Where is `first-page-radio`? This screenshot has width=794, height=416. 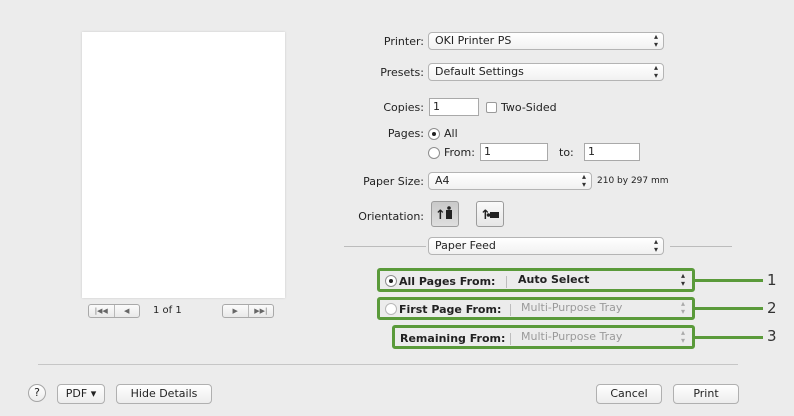
first-page-radio is located at coordinates (391, 309).